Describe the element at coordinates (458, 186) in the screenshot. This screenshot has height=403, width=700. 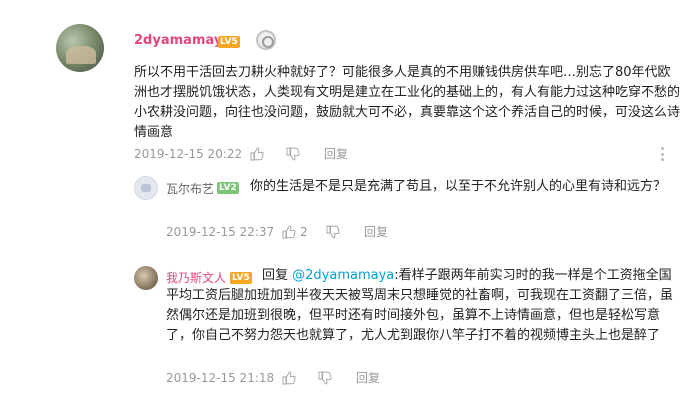
I see `reply-text: 你的生活是不是只是充满了苟且，以至于不允许别人的心里有诗和远方？` at that location.